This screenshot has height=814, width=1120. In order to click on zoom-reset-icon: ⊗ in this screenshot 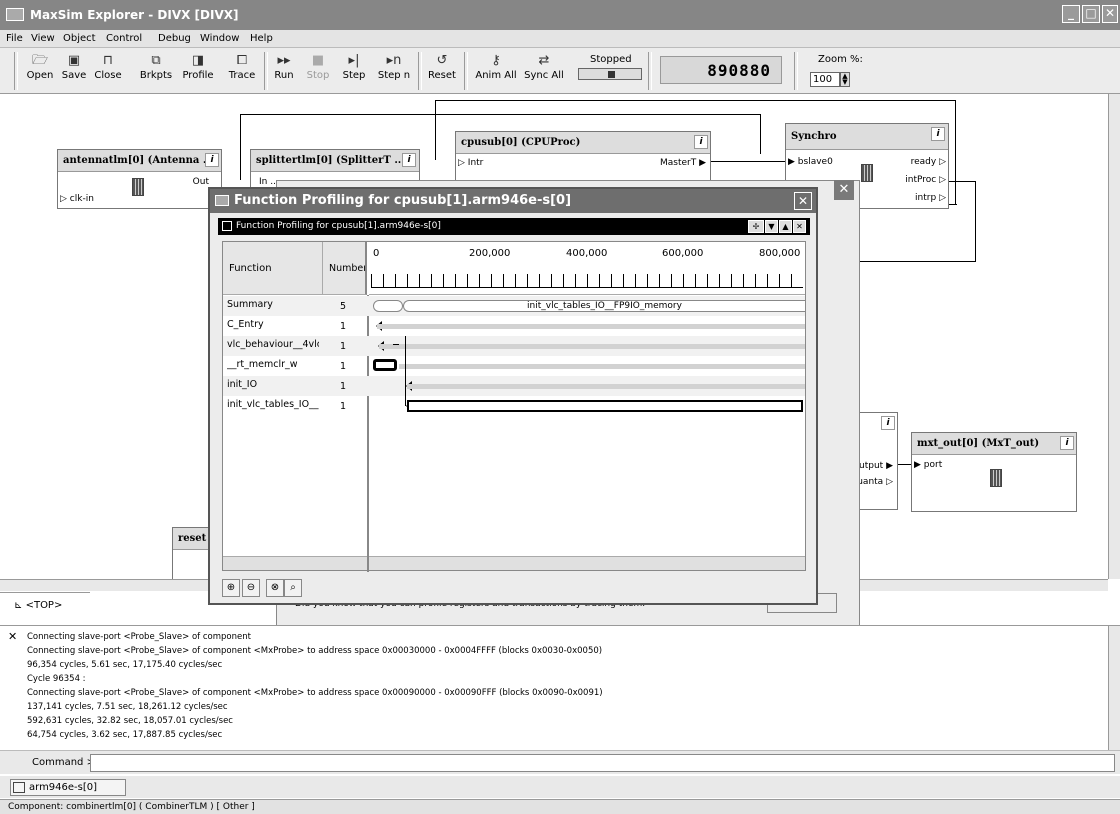, I will do `click(275, 588)`.